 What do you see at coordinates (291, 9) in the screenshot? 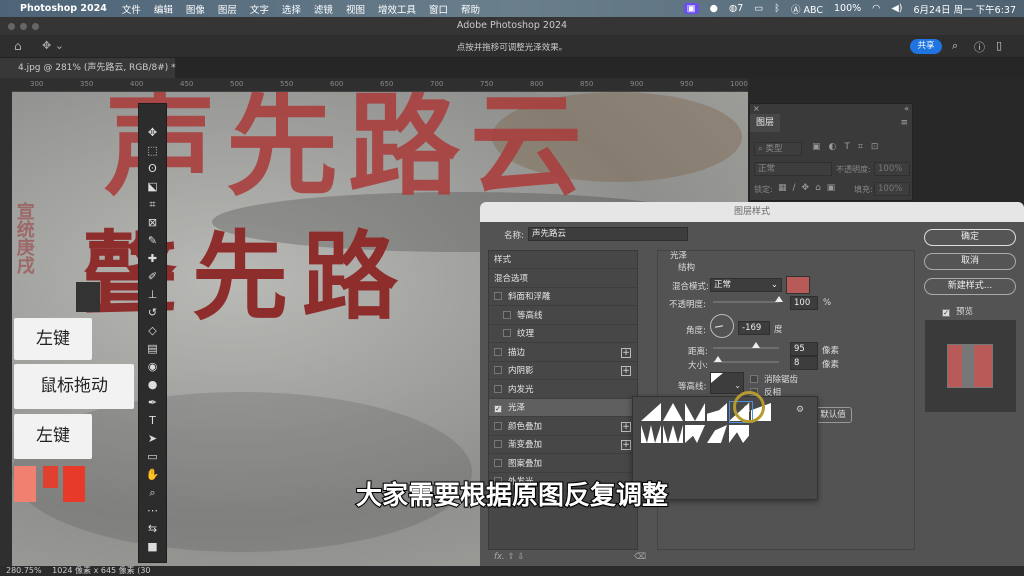
I see `menu-item: 选择` at bounding box center [291, 9].